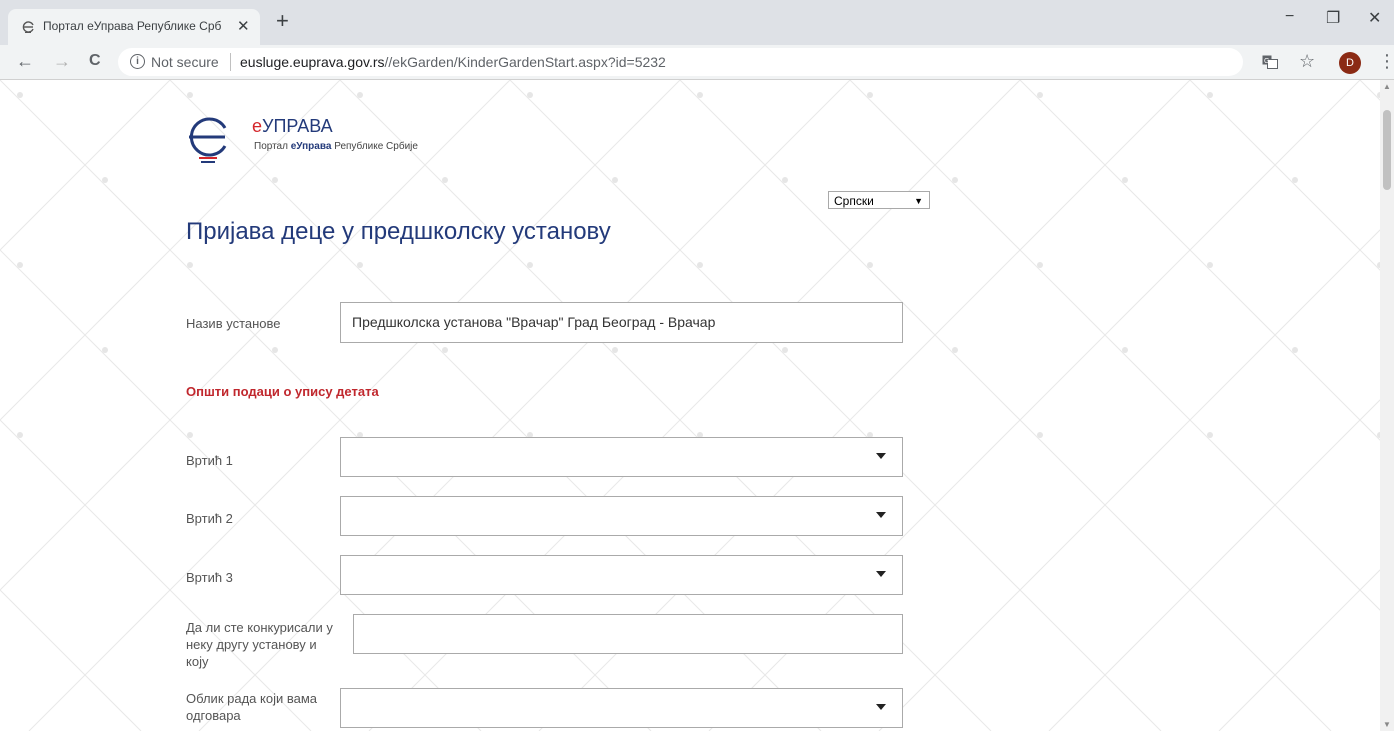  Describe the element at coordinates (233, 323) in the screenshot. I see `institution-label: Назив установе` at that location.